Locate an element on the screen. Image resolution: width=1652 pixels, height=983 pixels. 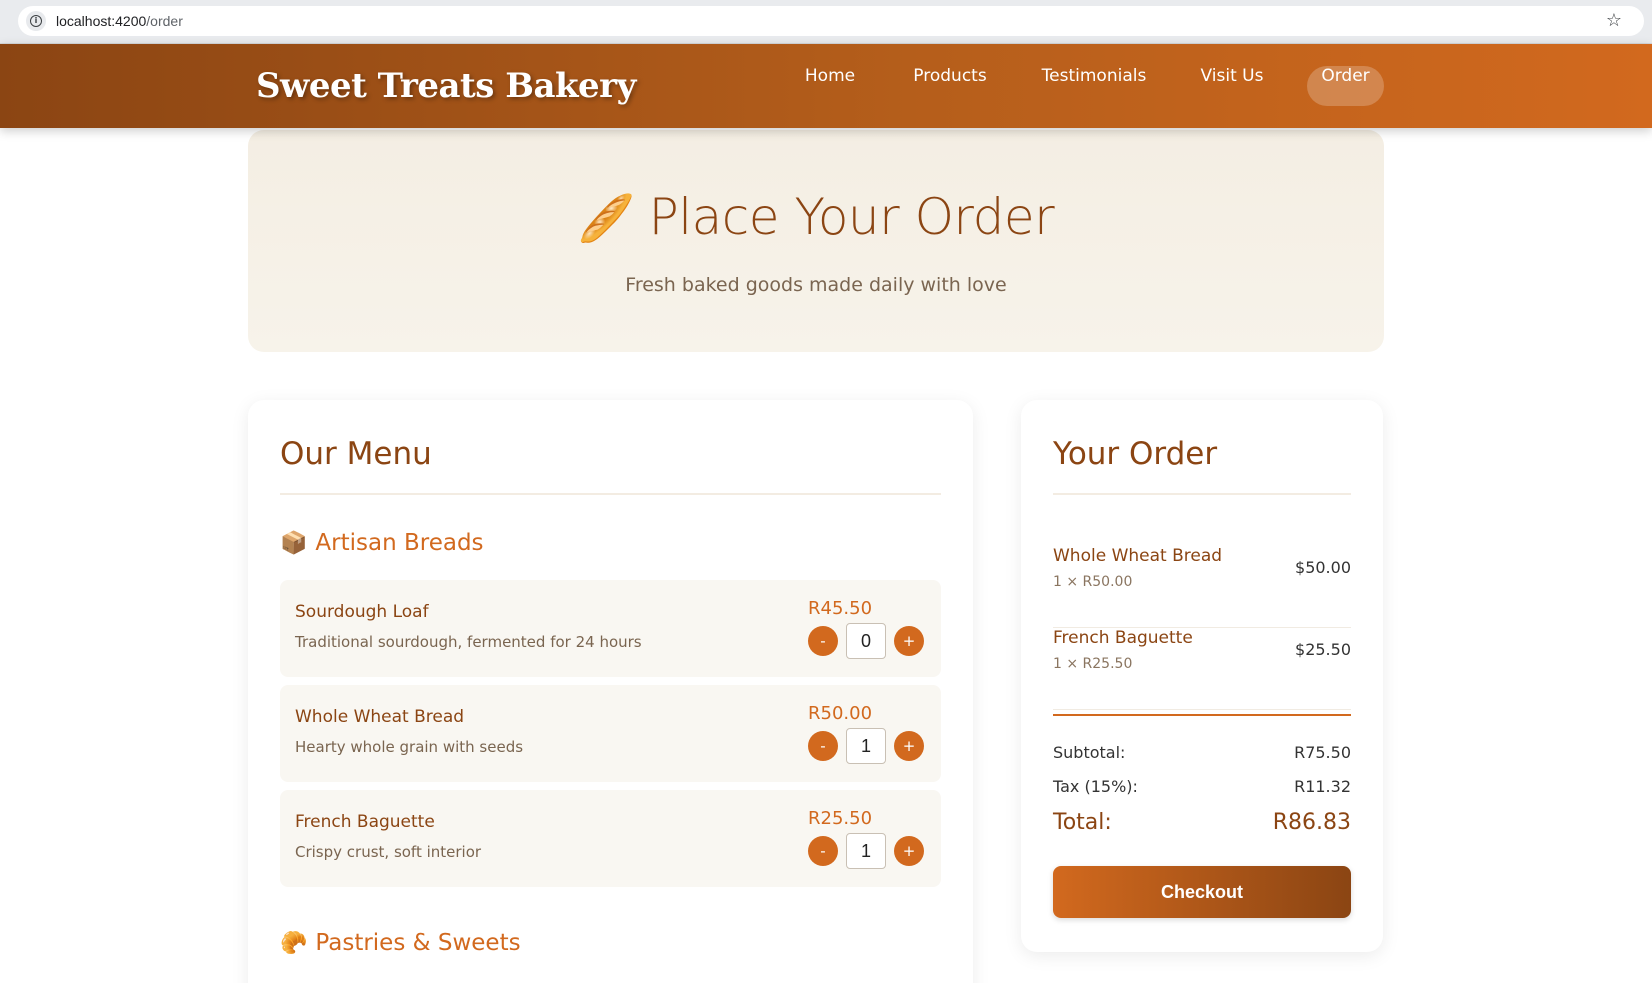
item-description: Hearty whole grain with seeds is located at coordinates (409, 747).